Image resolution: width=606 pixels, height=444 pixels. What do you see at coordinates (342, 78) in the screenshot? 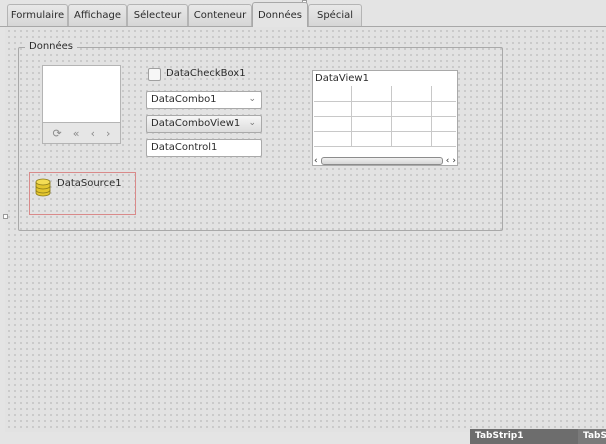
I see `dataview-title: DataView1` at bounding box center [342, 78].